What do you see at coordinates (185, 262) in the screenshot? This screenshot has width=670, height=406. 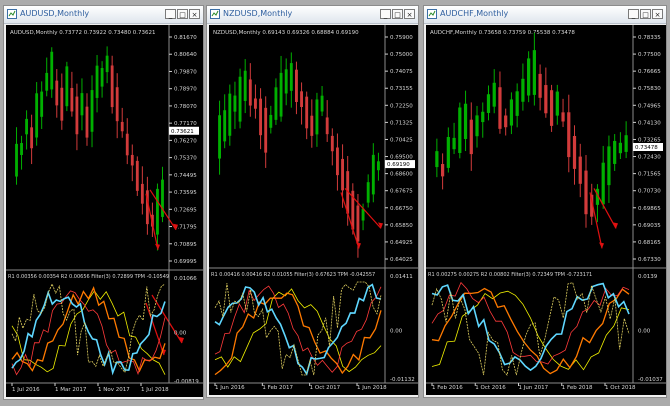 I see `price-tick-label: 0.69995` at bounding box center [185, 262].